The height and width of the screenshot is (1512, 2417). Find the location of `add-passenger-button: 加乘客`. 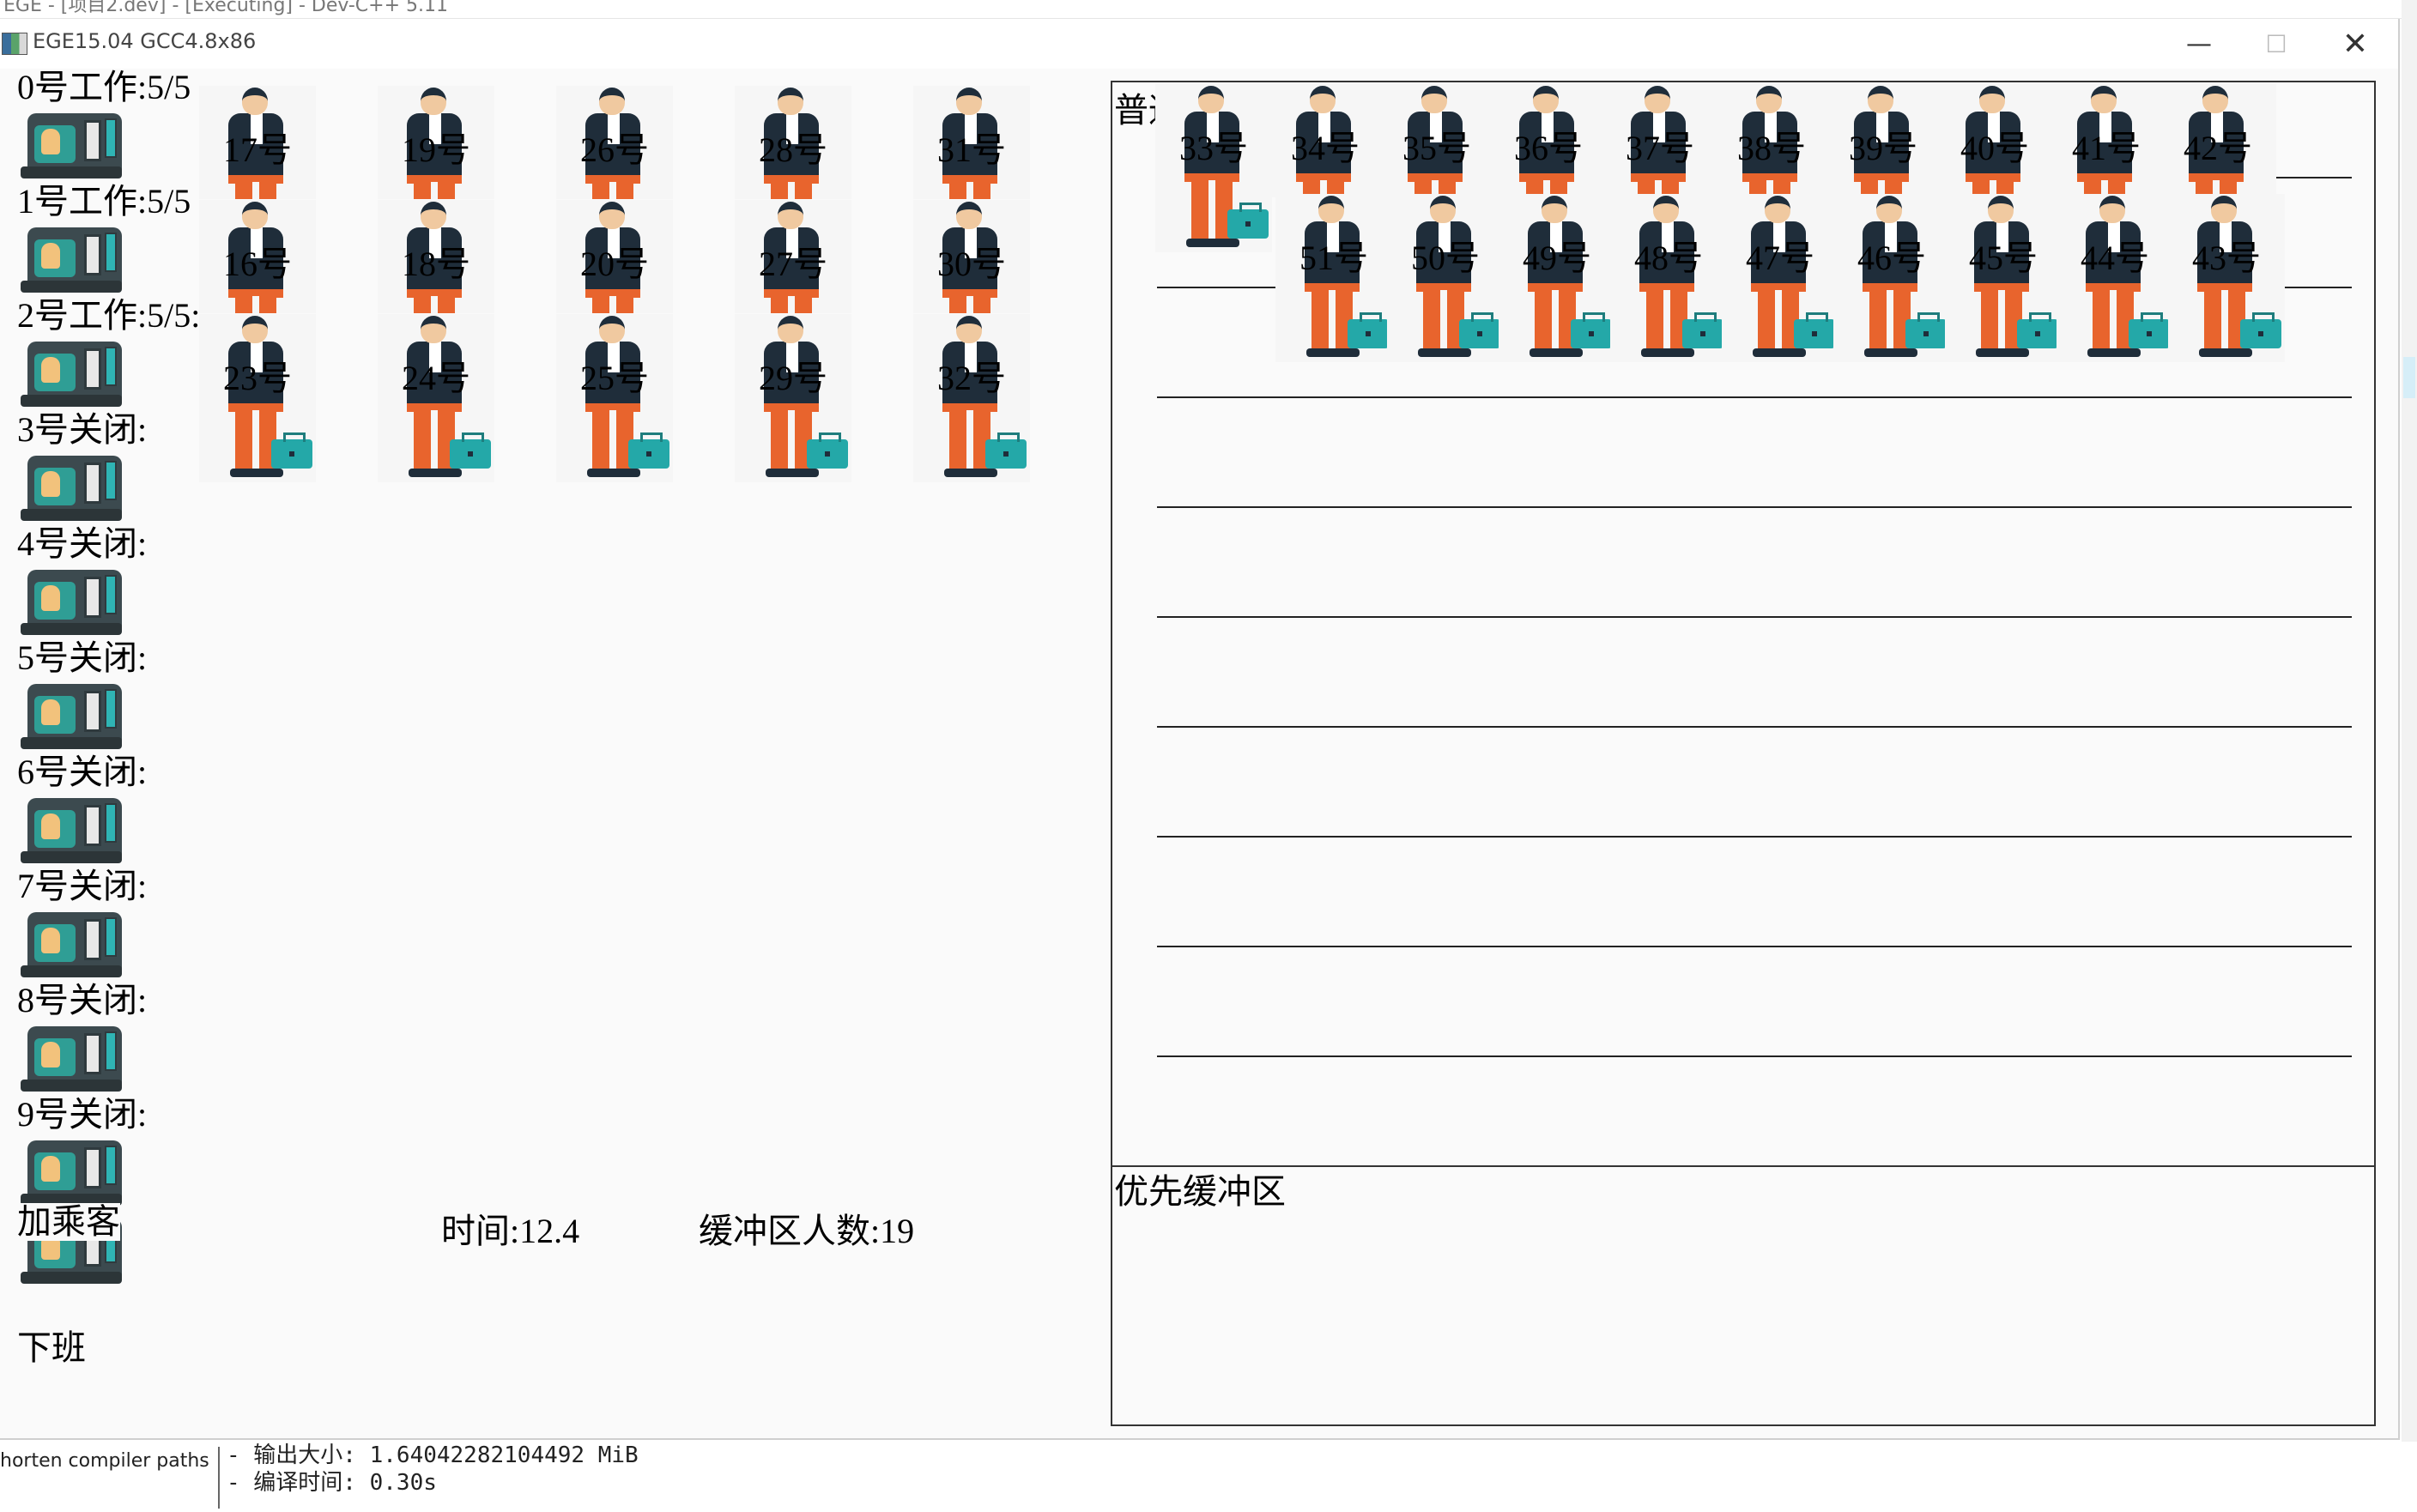

add-passenger-button: 加乘客 is located at coordinates (68, 1222).